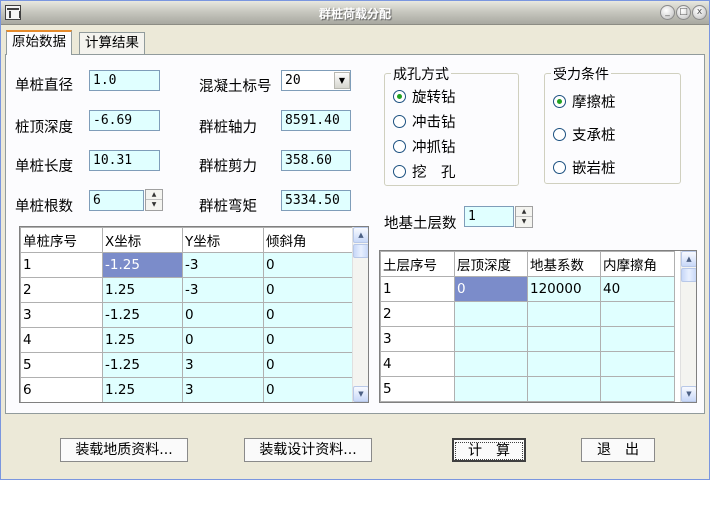 This screenshot has height=515, width=710. Describe the element at coordinates (584, 167) in the screenshot. I see `radio-rock: 嵌岩桩` at that location.